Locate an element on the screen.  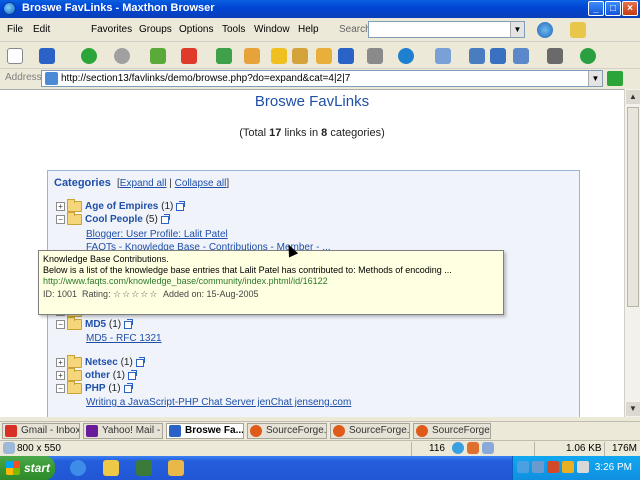
categories-title: Categories is located at coordinates (82, 183).